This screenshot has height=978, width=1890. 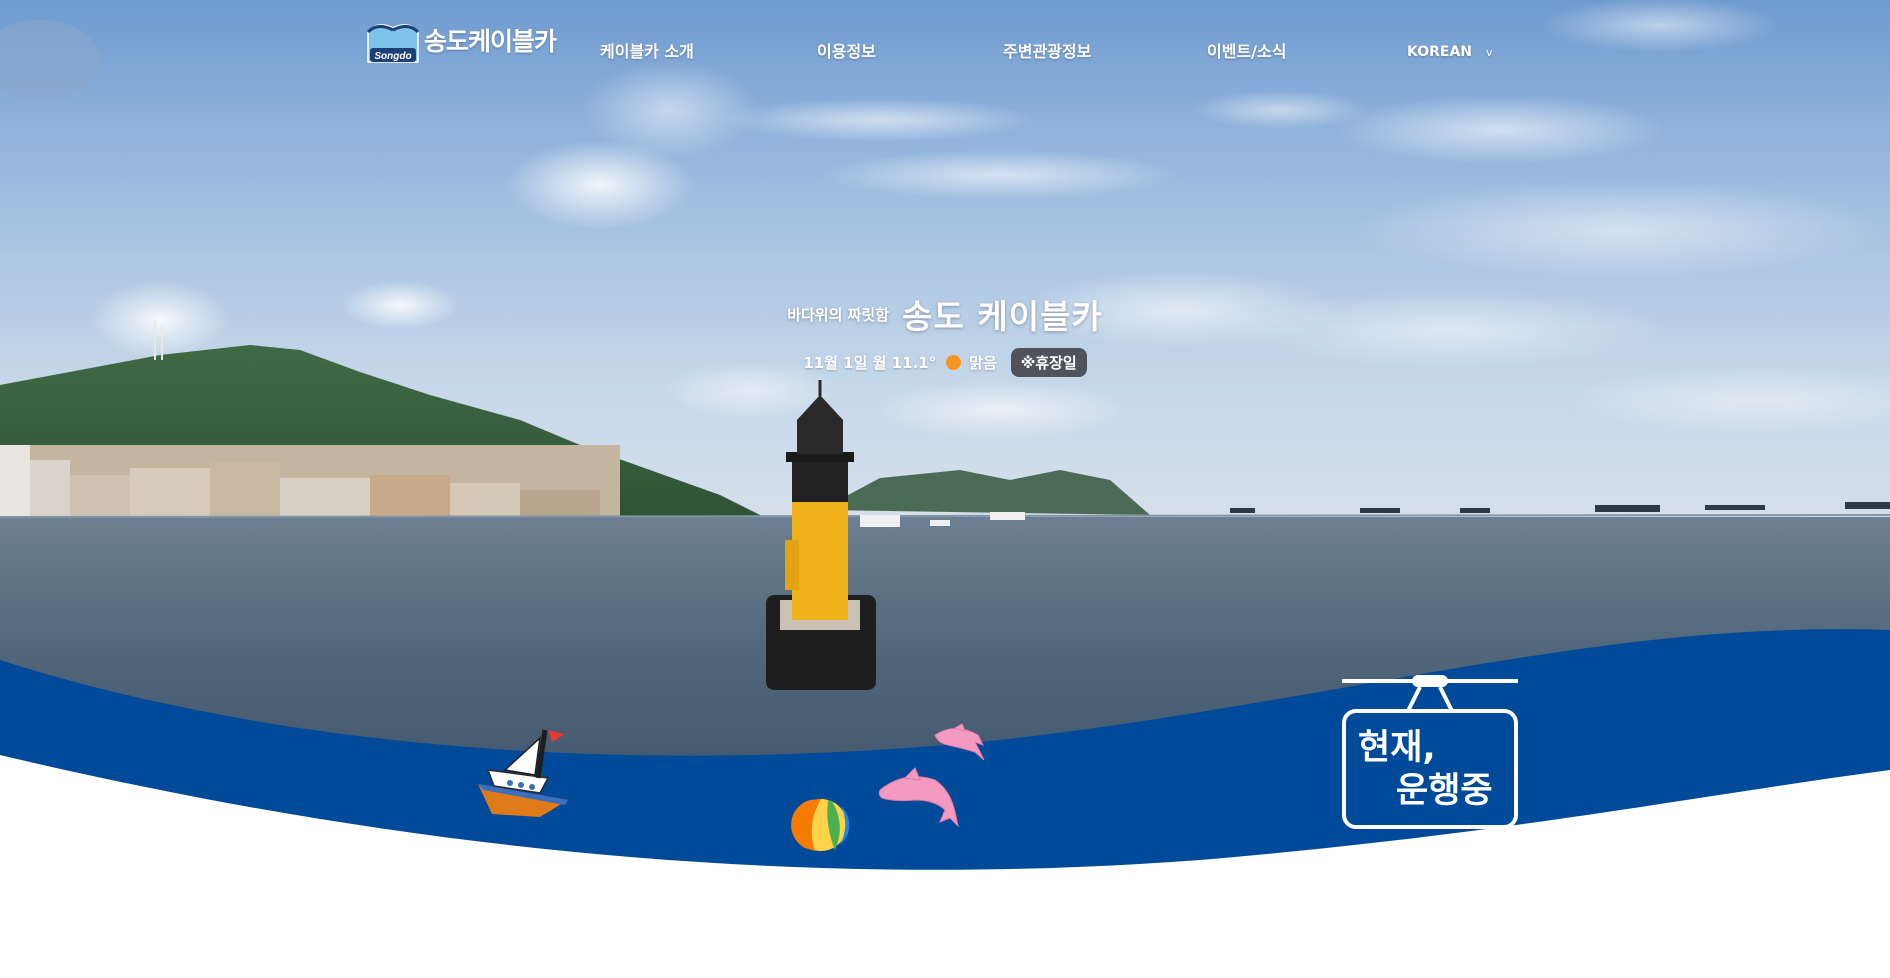 What do you see at coordinates (647, 50) in the screenshot?
I see `nav-item-cablecar-intro: 케이블카 소개` at bounding box center [647, 50].